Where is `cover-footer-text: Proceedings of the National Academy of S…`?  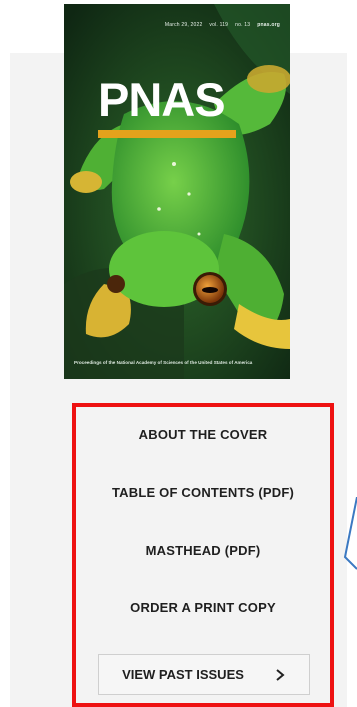 cover-footer-text: Proceedings of the National Academy of S… is located at coordinates (163, 362).